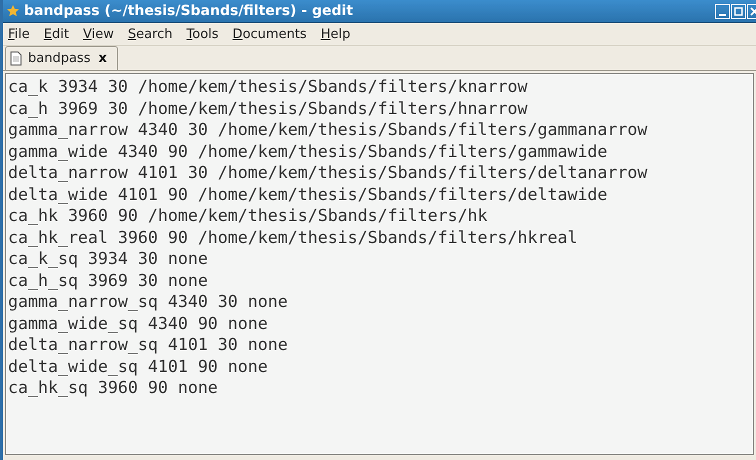 The image size is (756, 460). What do you see at coordinates (189, 11) in the screenshot?
I see `window-title: bandpass (~/thesis/Sbands/filters) - gedit` at bounding box center [189, 11].